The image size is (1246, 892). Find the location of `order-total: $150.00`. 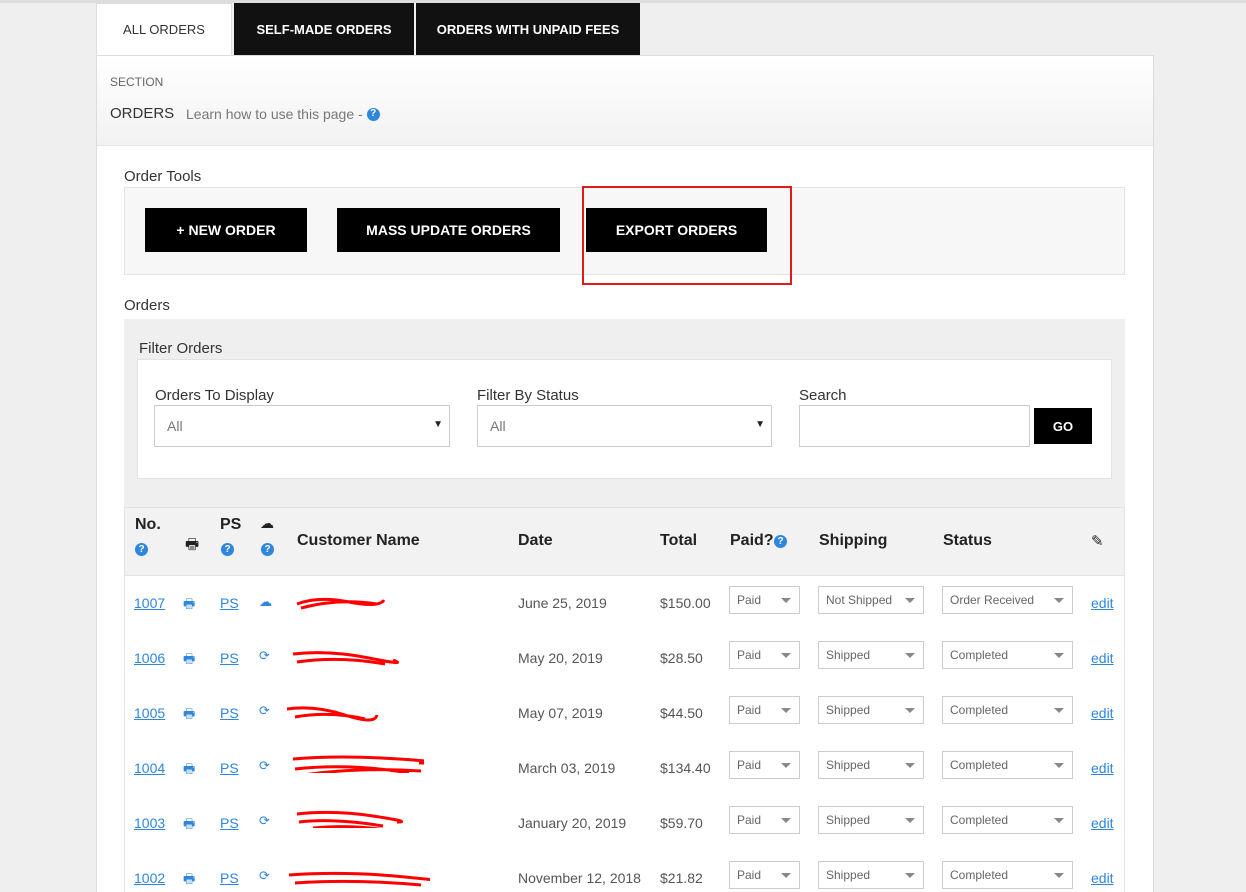

order-total: $150.00 is located at coordinates (685, 603).